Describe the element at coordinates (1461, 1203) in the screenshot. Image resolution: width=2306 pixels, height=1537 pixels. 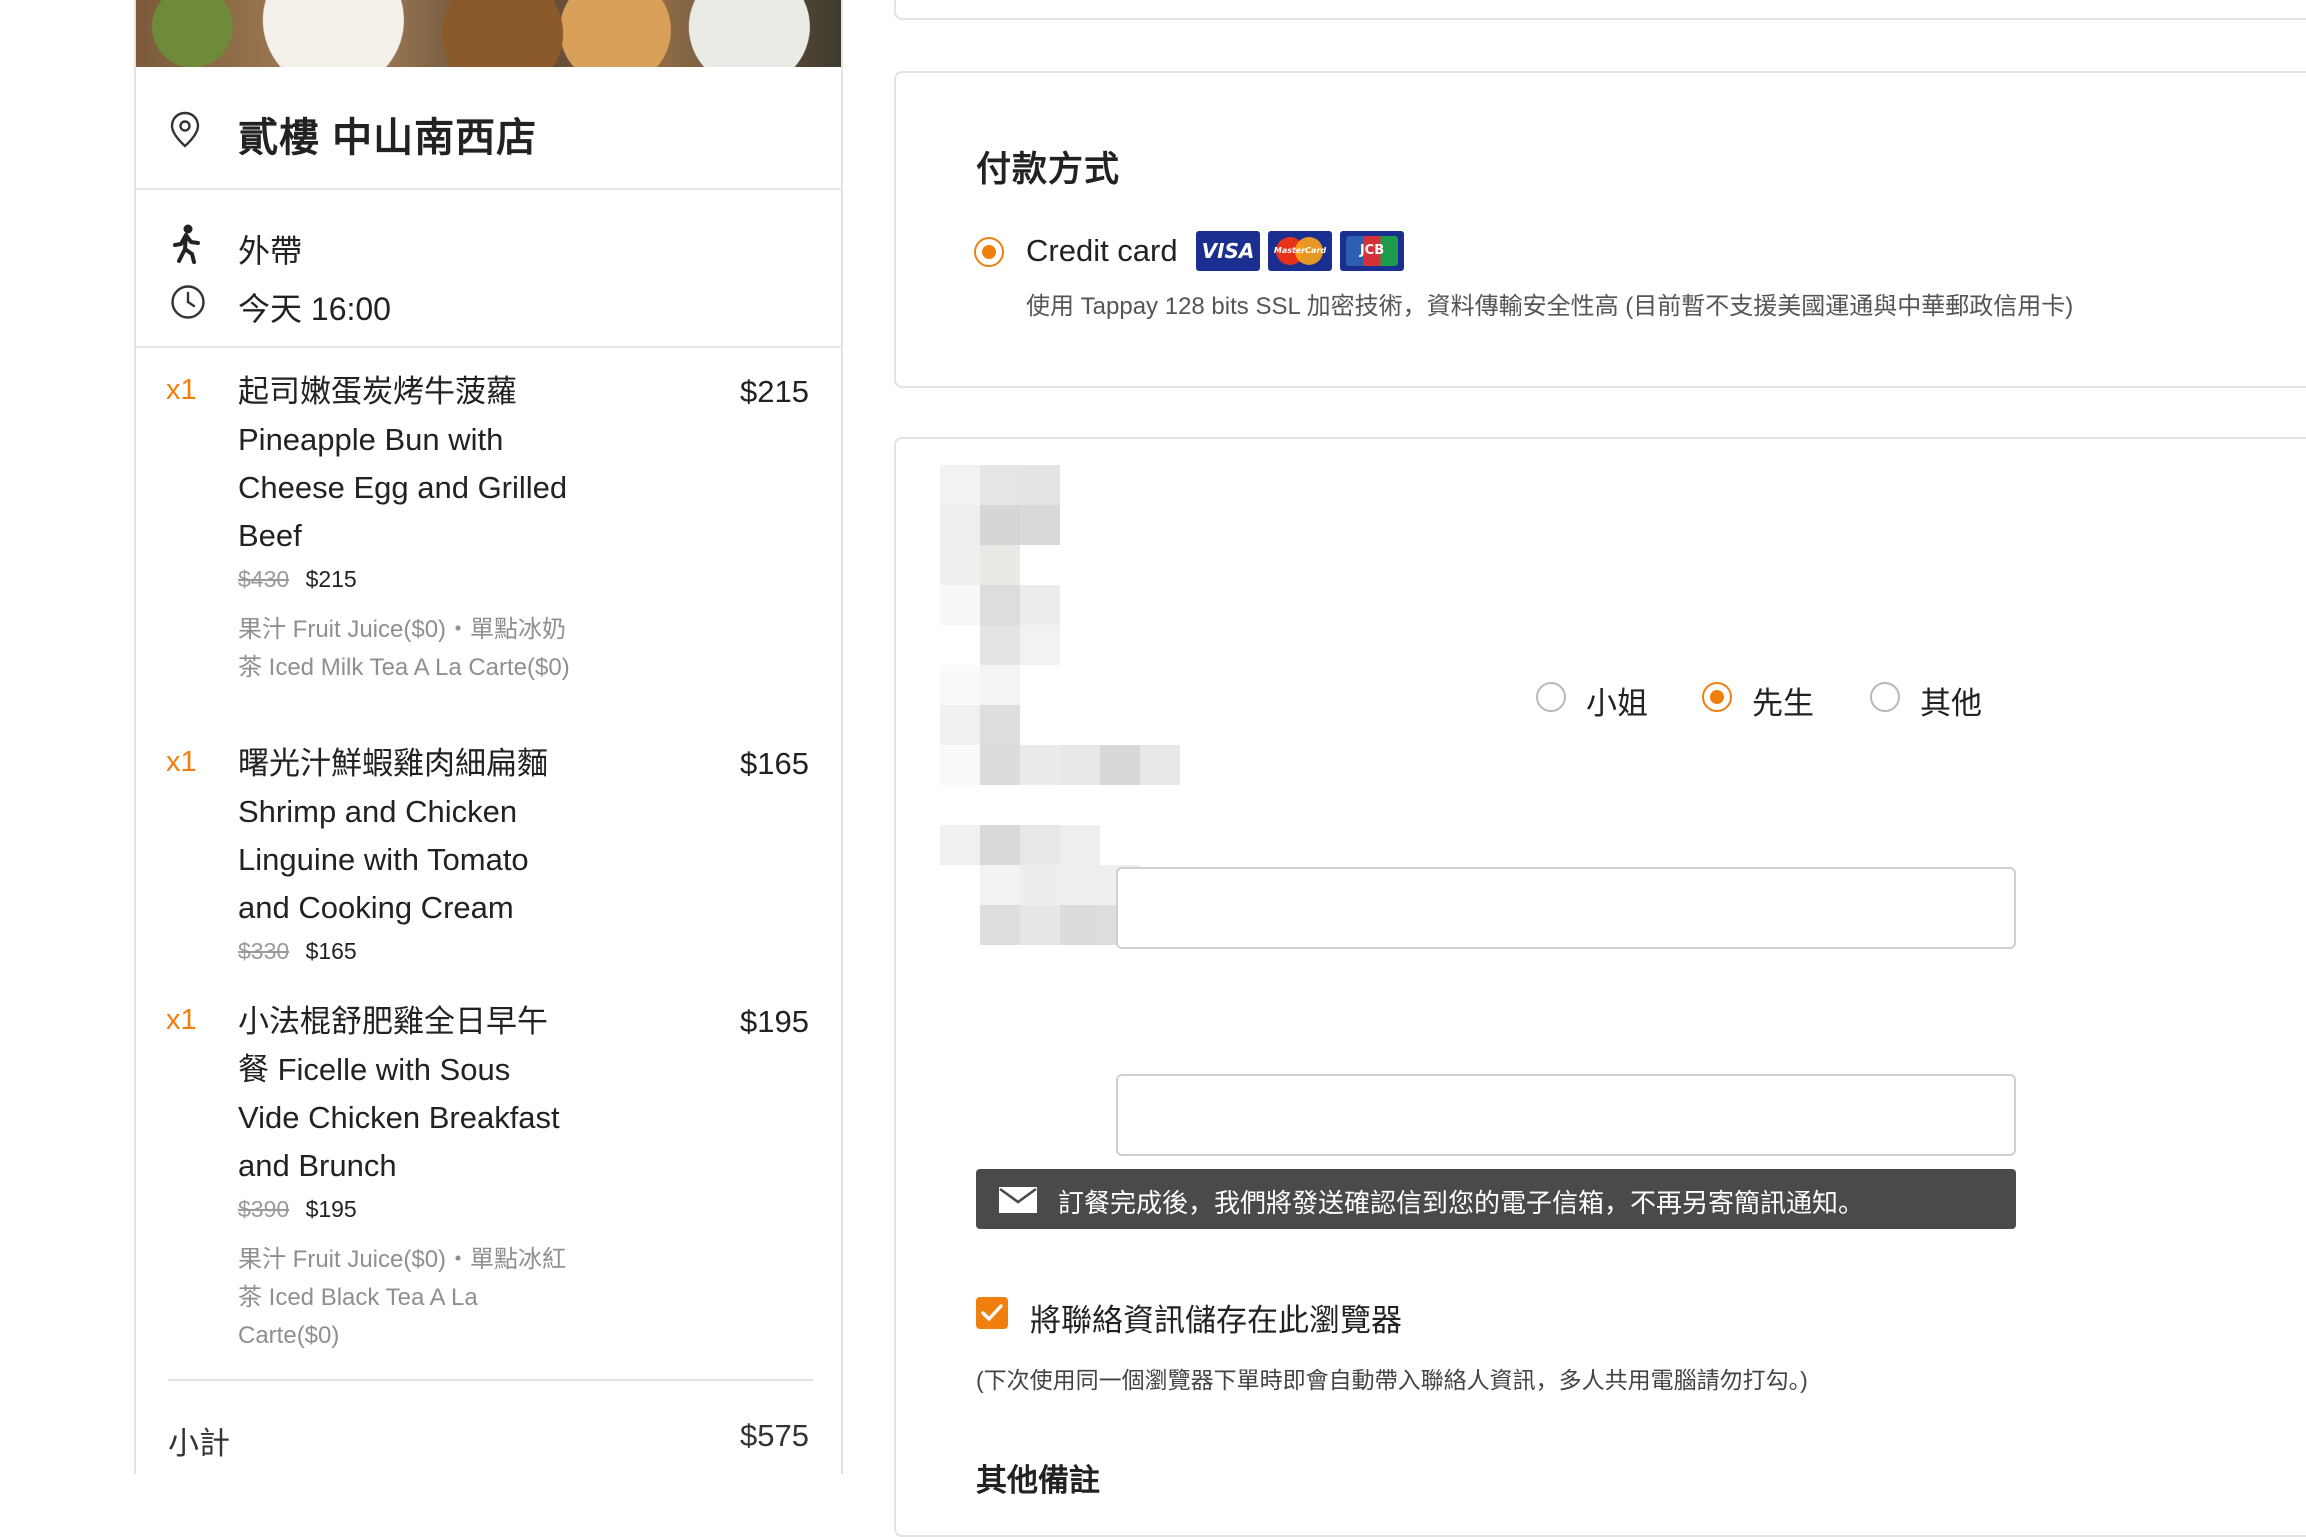
I see `email-notice-text: 訂餐完成後，我們將發送確認信到您的電子信箱，不再另寄簡訊通知。` at that location.